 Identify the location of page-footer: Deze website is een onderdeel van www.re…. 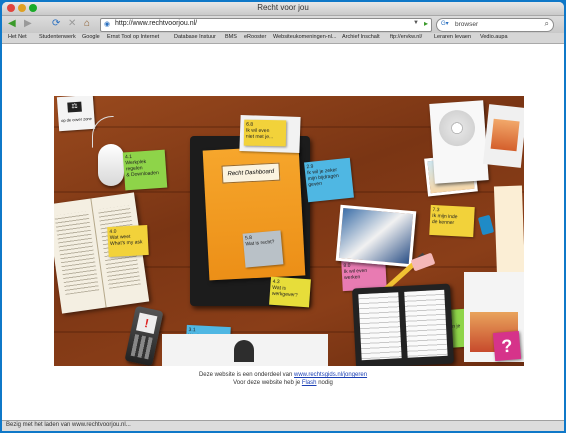
(283, 379).